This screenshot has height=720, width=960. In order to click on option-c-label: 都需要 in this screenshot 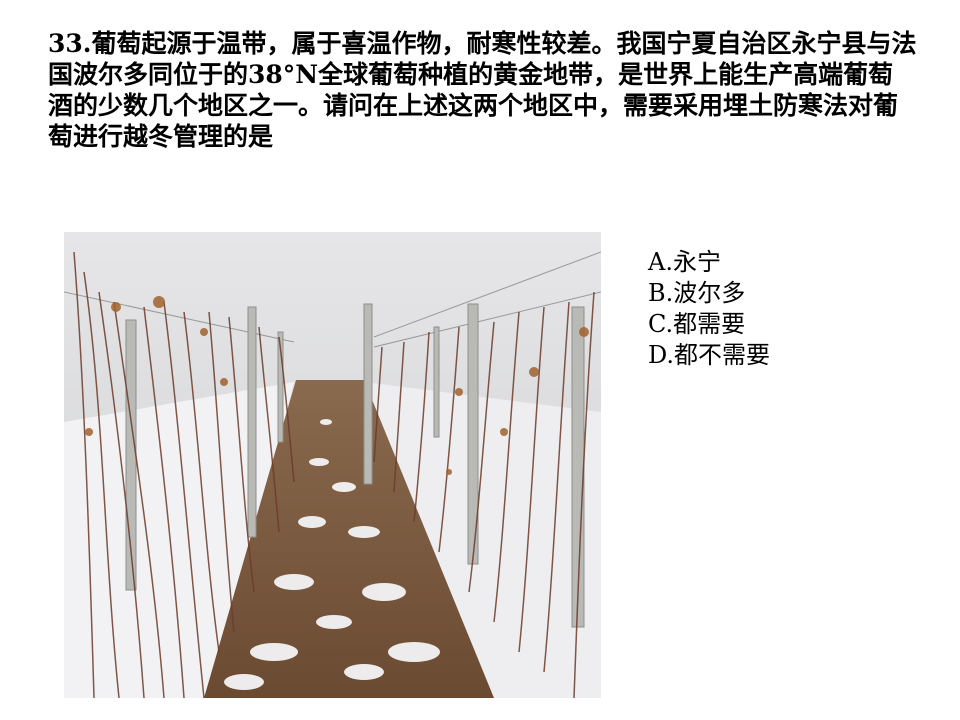, I will do `click(709, 324)`.